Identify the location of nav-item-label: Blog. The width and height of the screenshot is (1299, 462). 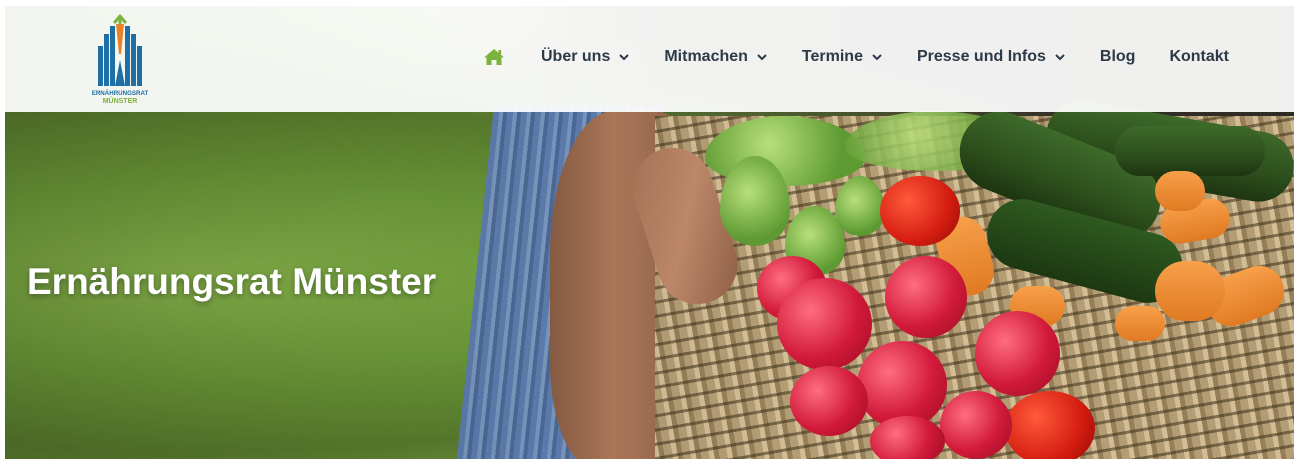
(1117, 56).